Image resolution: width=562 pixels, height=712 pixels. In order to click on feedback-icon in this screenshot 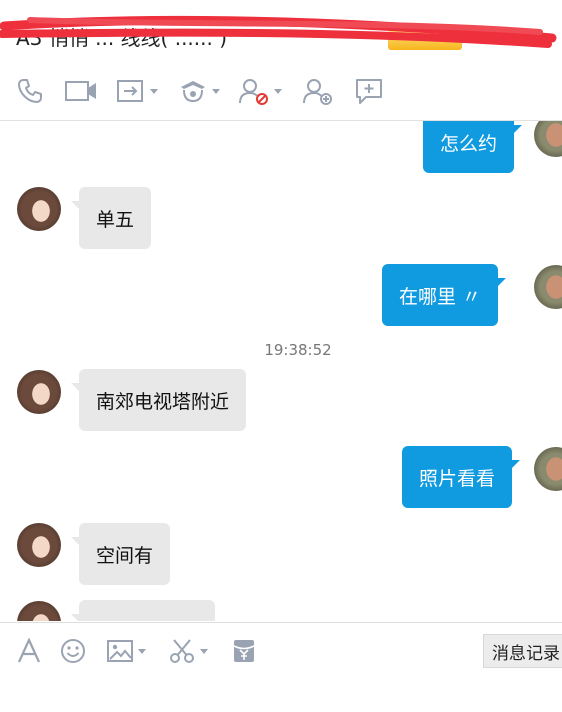, I will do `click(369, 91)`.